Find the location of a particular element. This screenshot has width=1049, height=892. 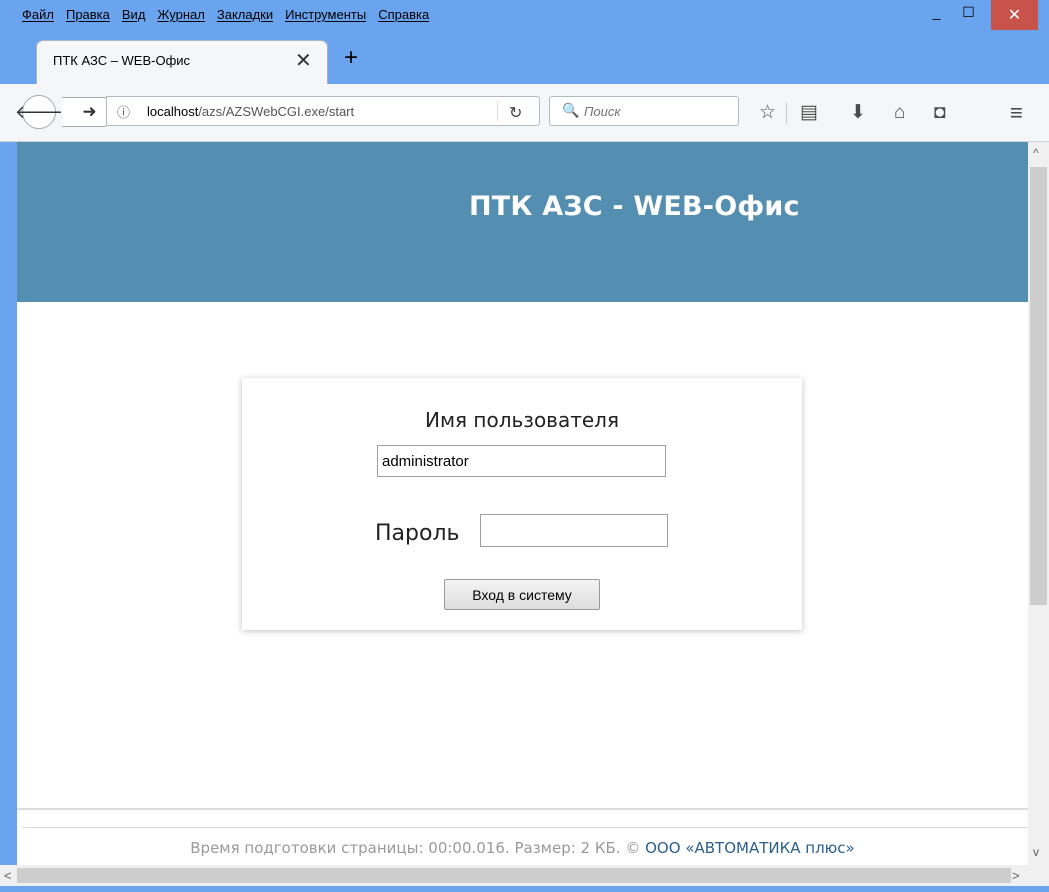

hamburger-menu-icon: ≡ is located at coordinates (1016, 113).